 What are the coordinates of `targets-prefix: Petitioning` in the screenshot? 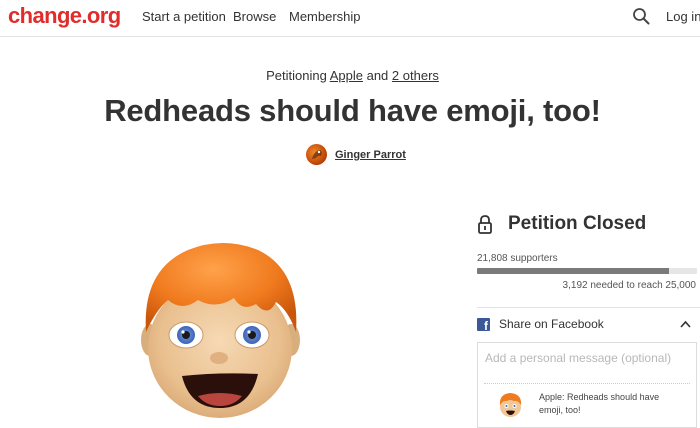 It's located at (296, 75).